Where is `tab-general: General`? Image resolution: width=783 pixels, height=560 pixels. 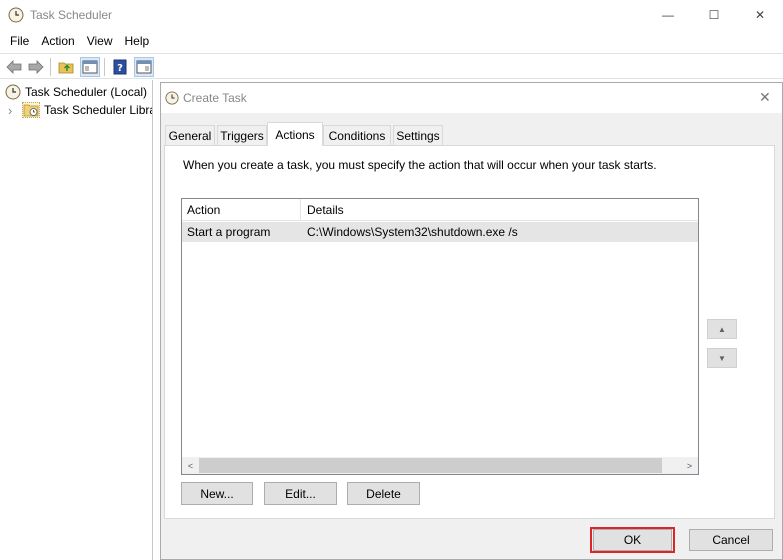 tab-general: General is located at coordinates (190, 135).